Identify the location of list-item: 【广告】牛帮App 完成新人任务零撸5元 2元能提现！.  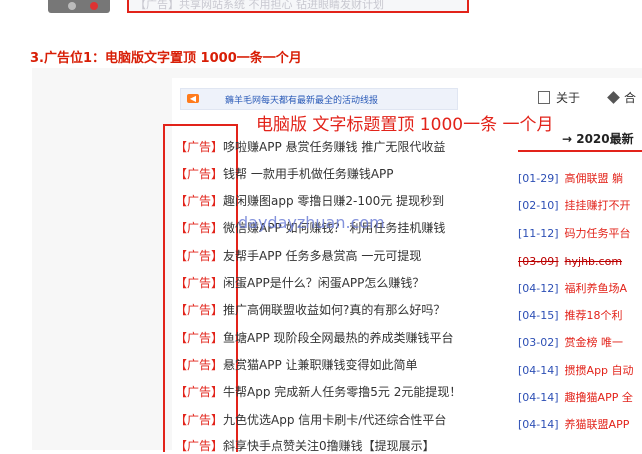
(318, 392).